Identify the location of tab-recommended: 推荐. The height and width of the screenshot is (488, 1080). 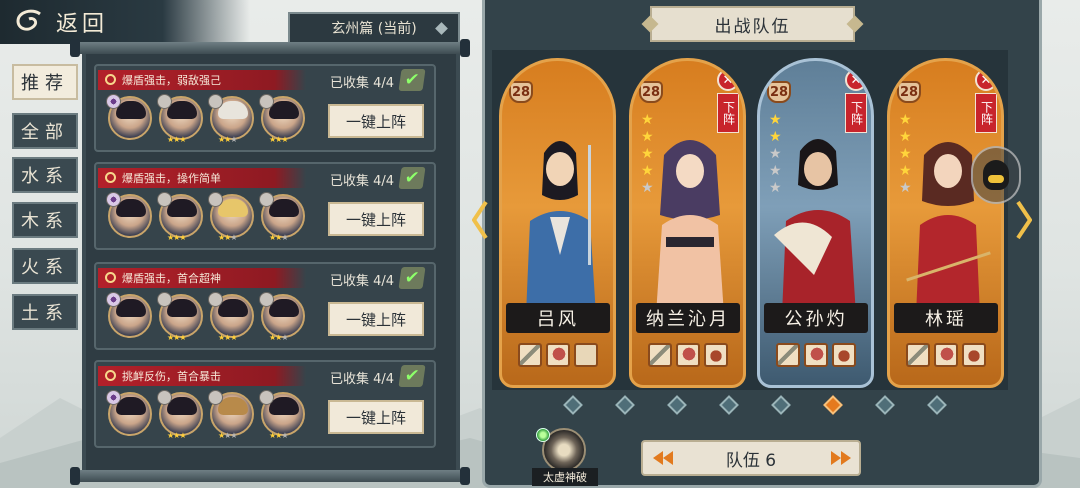
(45, 82).